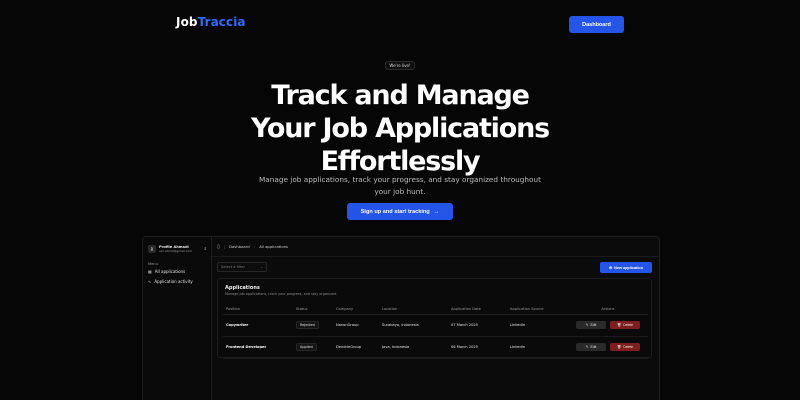  Describe the element at coordinates (356, 309) in the screenshot. I see `column-header: Company` at that location.